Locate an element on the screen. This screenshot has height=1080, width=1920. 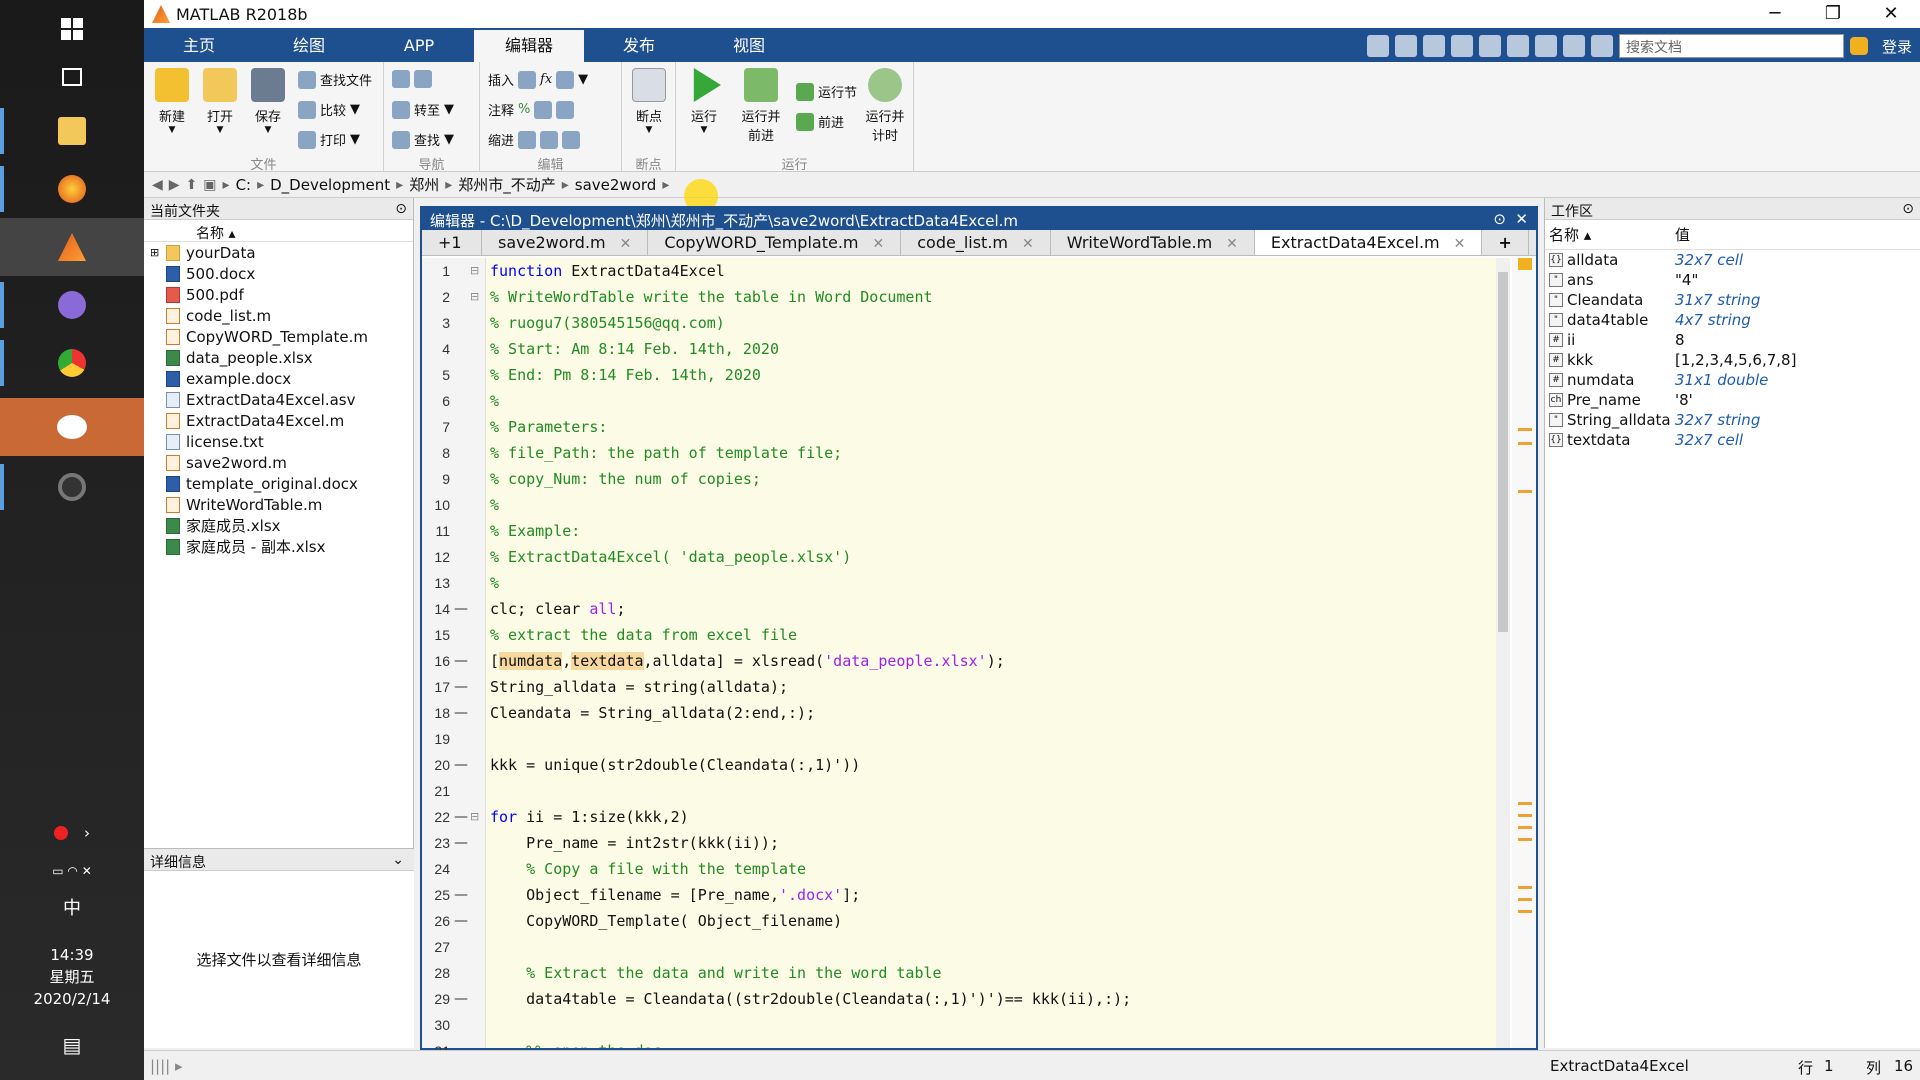
find-files-button: 查找文件 is located at coordinates (335, 79).